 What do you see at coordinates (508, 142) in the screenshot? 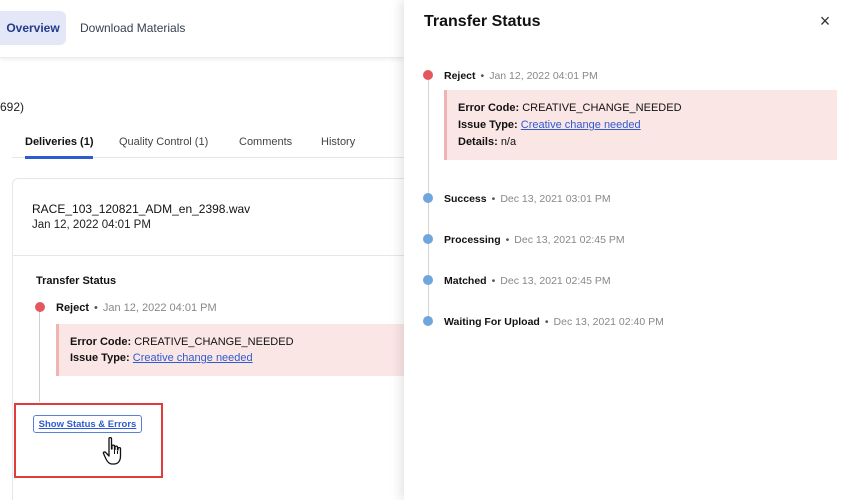
I see `details-value: n/a` at bounding box center [508, 142].